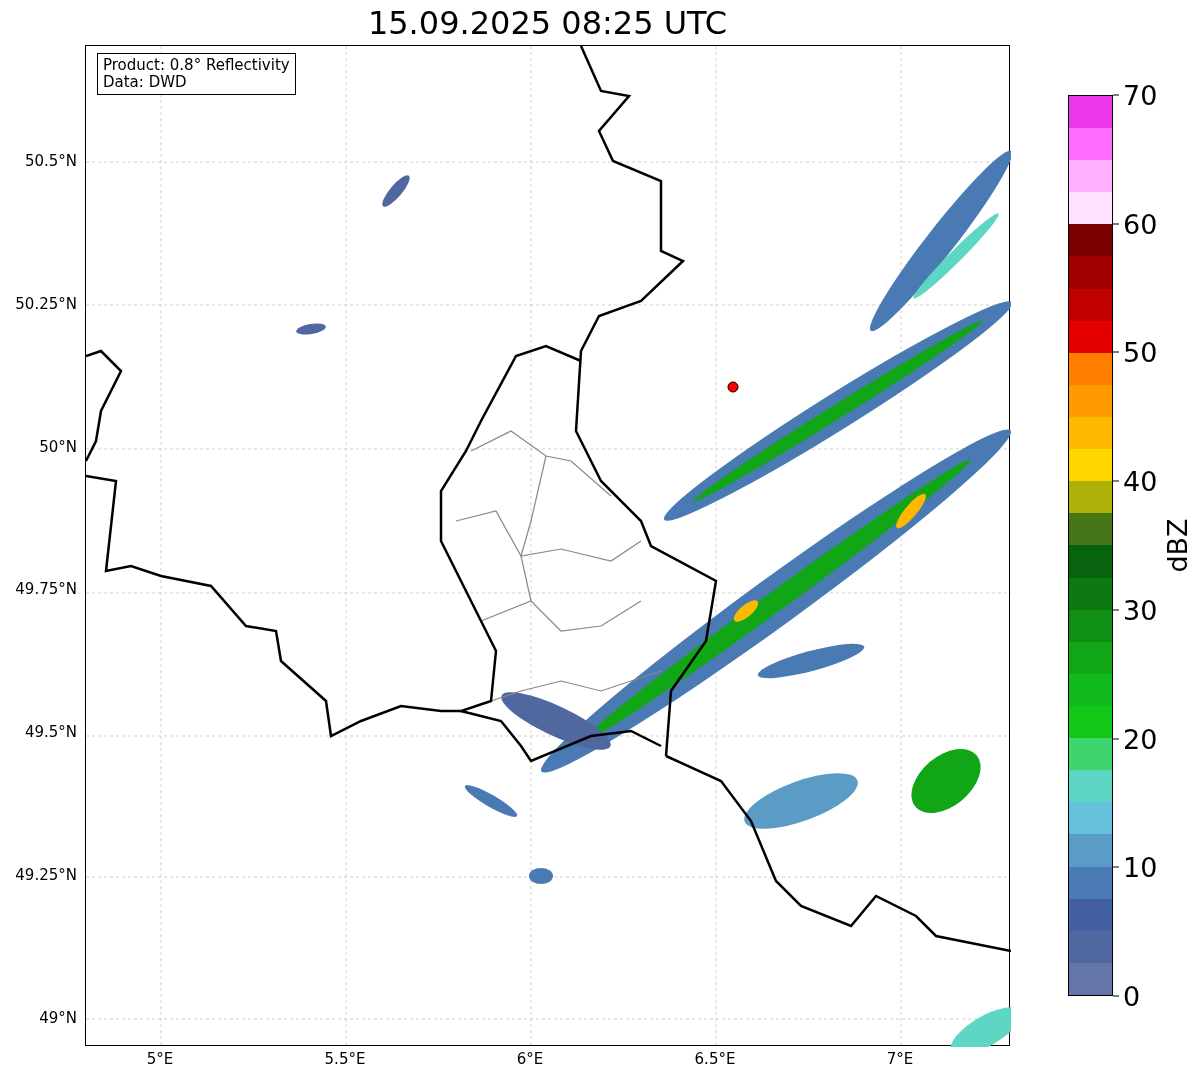 Image resolution: width=1202 pixels, height=1081 pixels. What do you see at coordinates (50, 161) in the screenshot?
I see `latitude-label: 50.5°N` at bounding box center [50, 161].